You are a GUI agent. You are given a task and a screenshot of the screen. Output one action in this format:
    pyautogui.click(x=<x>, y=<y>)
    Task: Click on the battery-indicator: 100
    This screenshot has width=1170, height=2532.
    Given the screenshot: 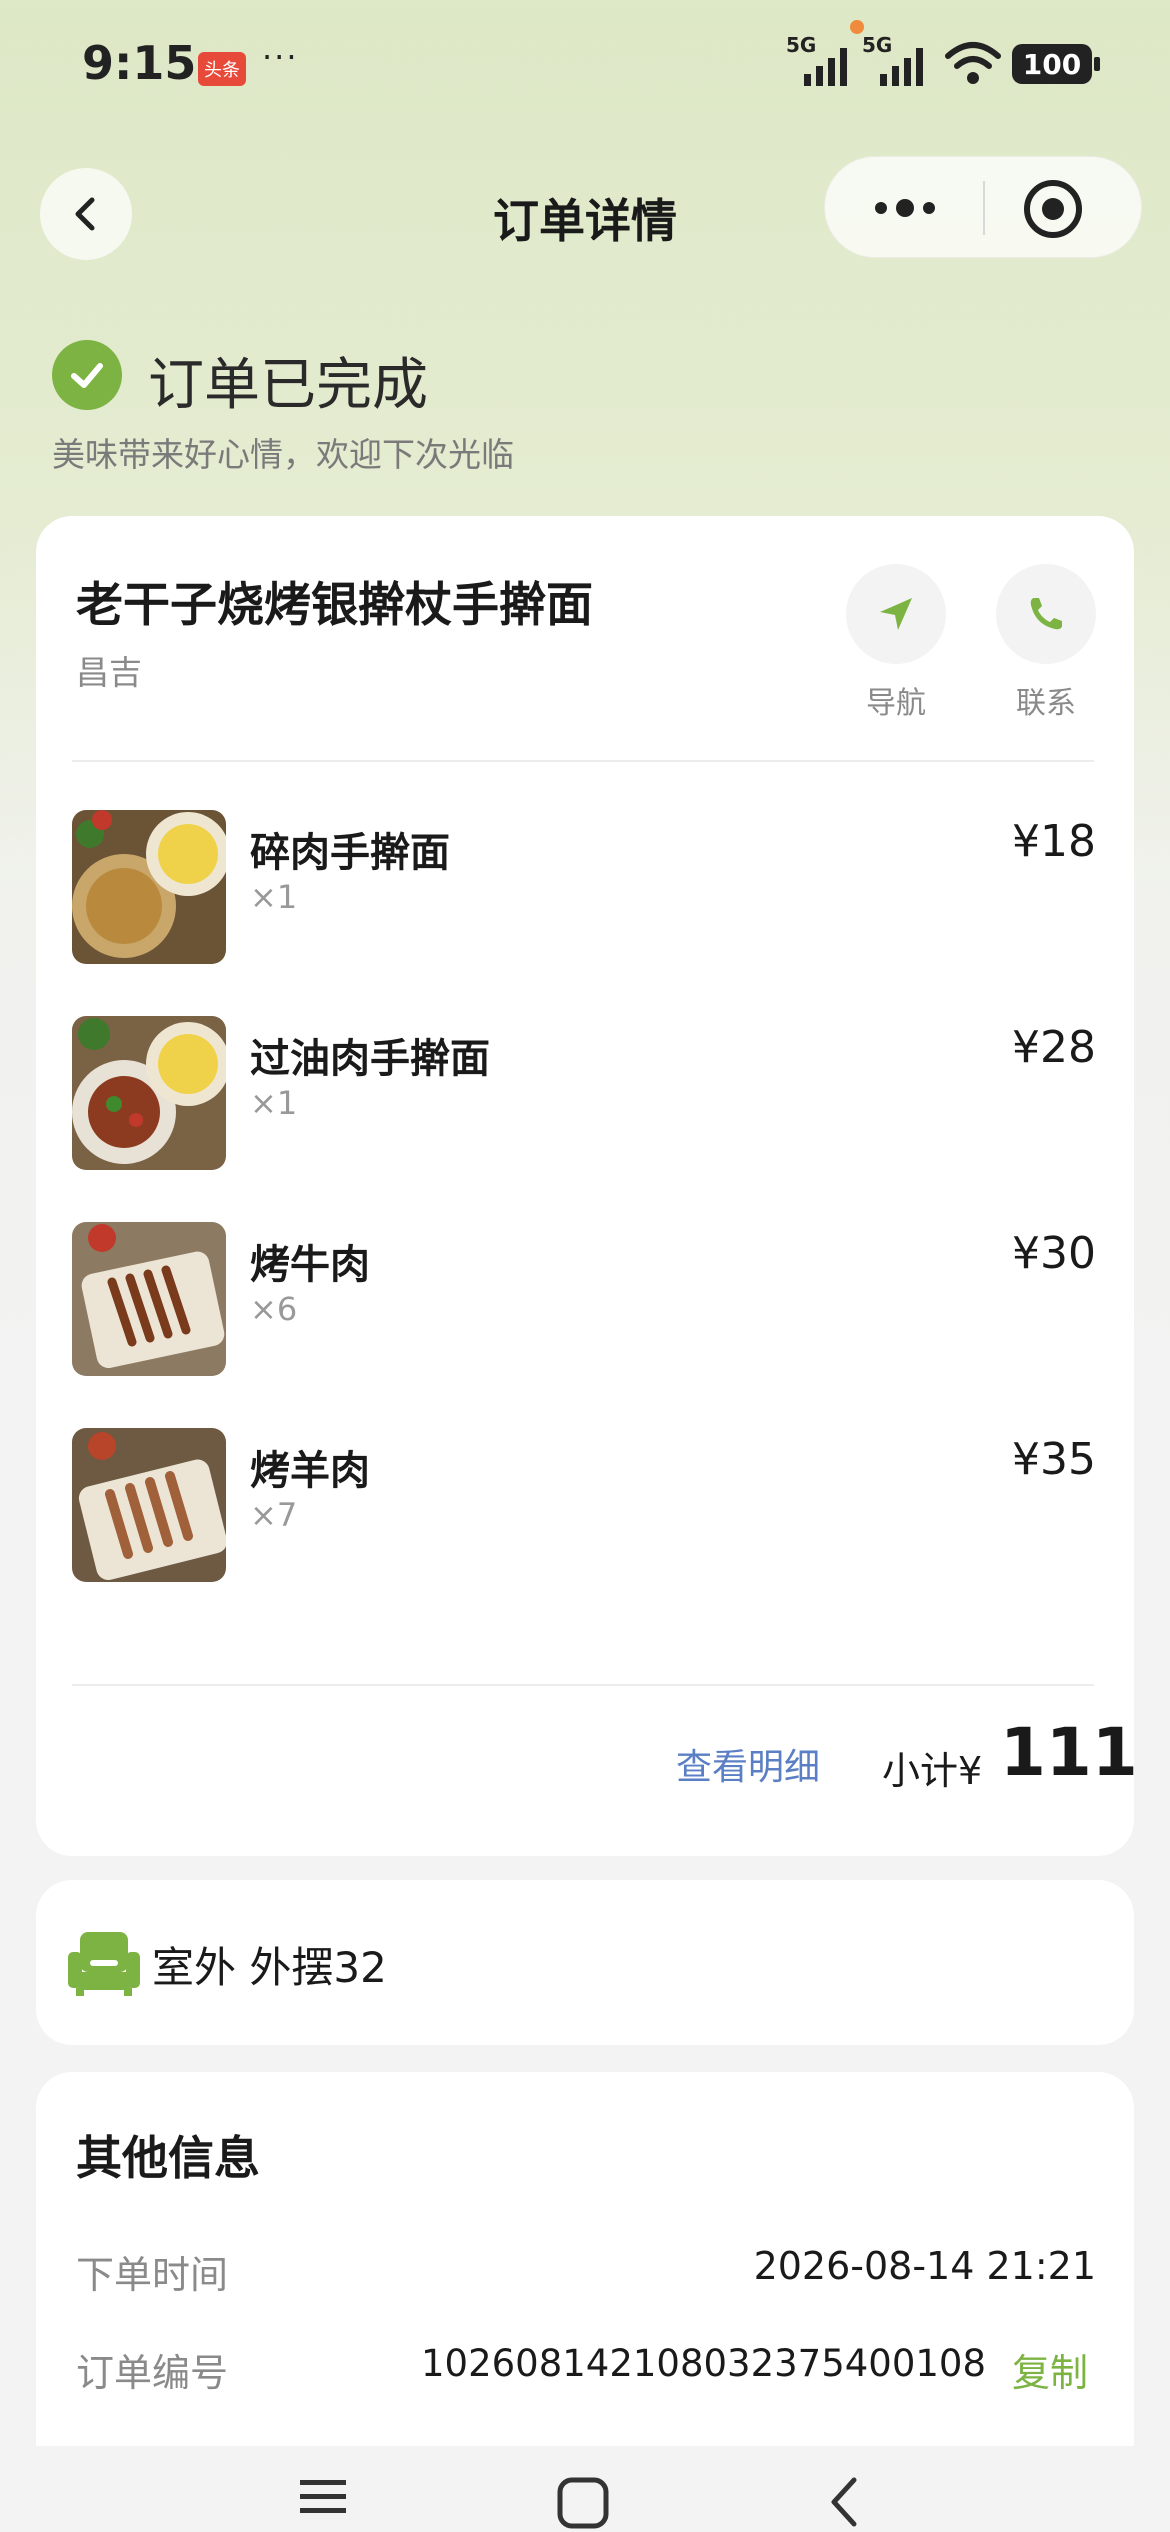 What is the action you would take?
    pyautogui.click(x=1056, y=64)
    